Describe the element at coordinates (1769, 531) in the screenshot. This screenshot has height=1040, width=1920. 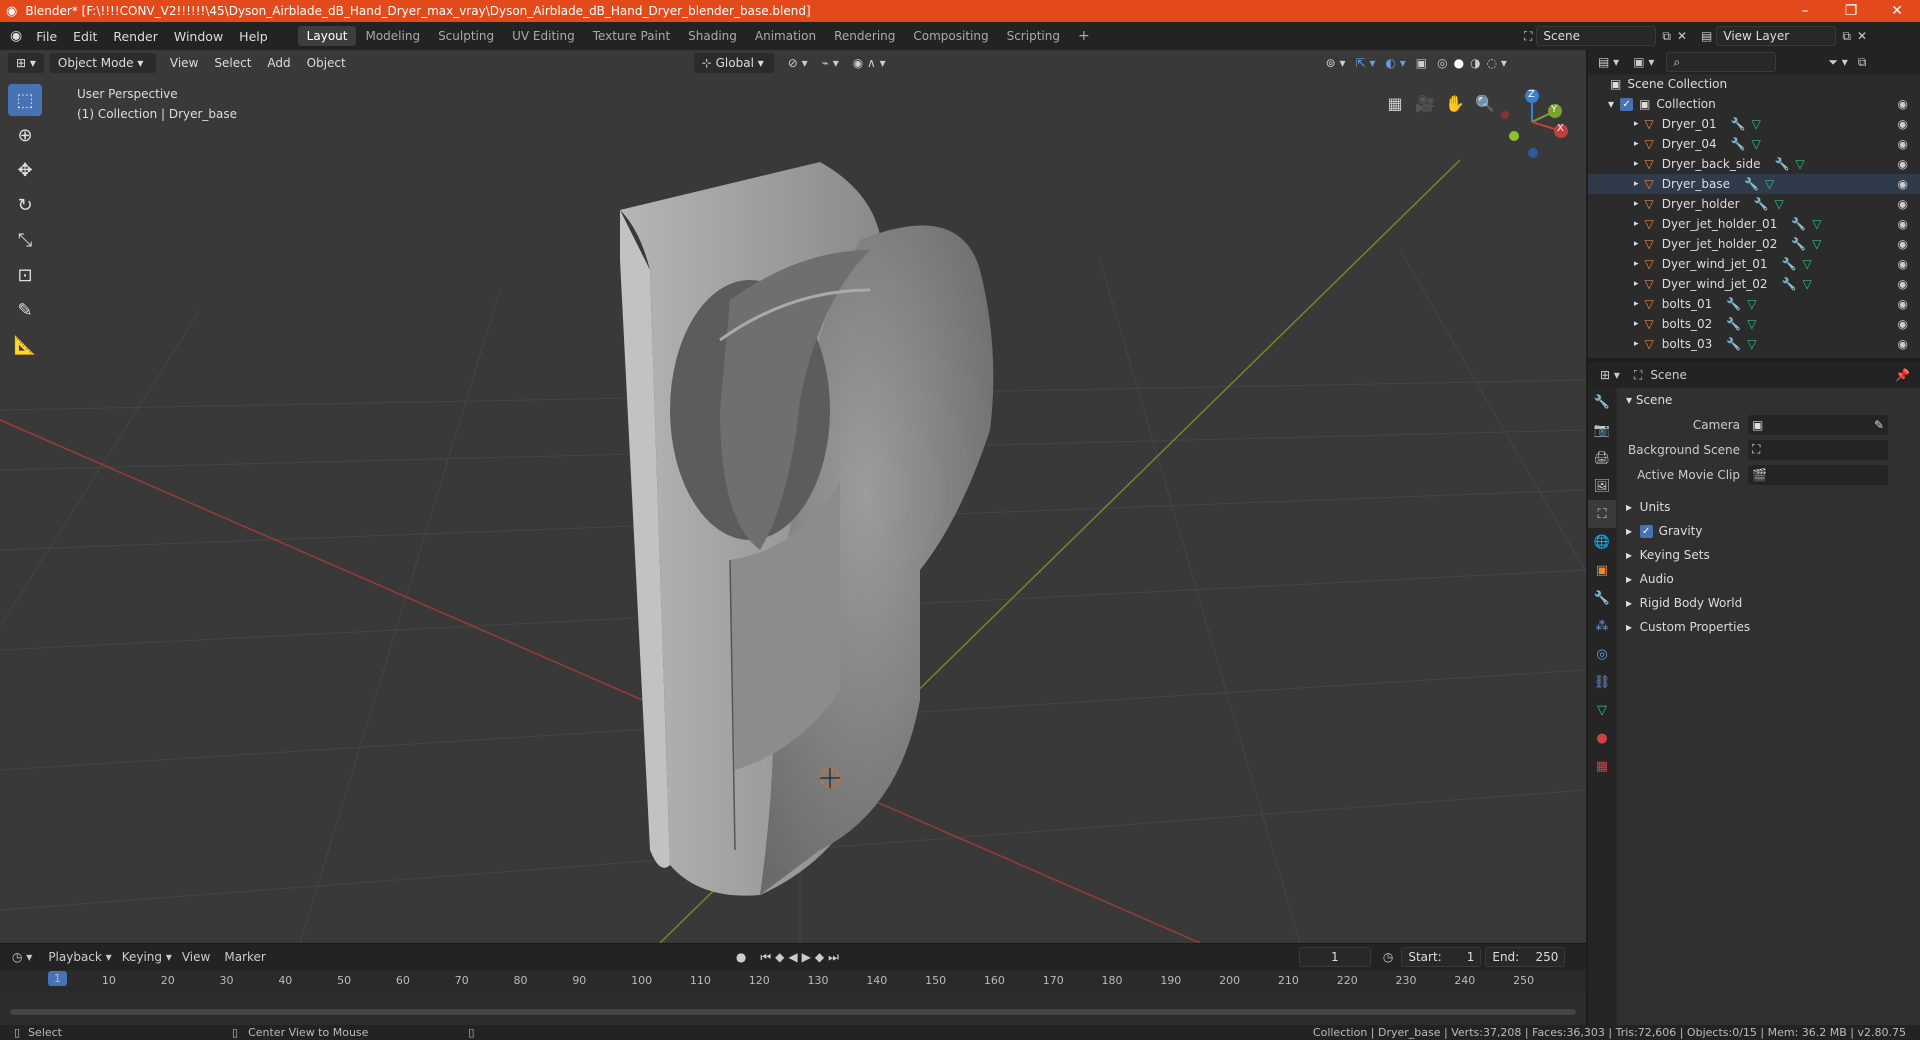
I see `gravity-subpanel: ▸ ✓ Gravity` at that location.